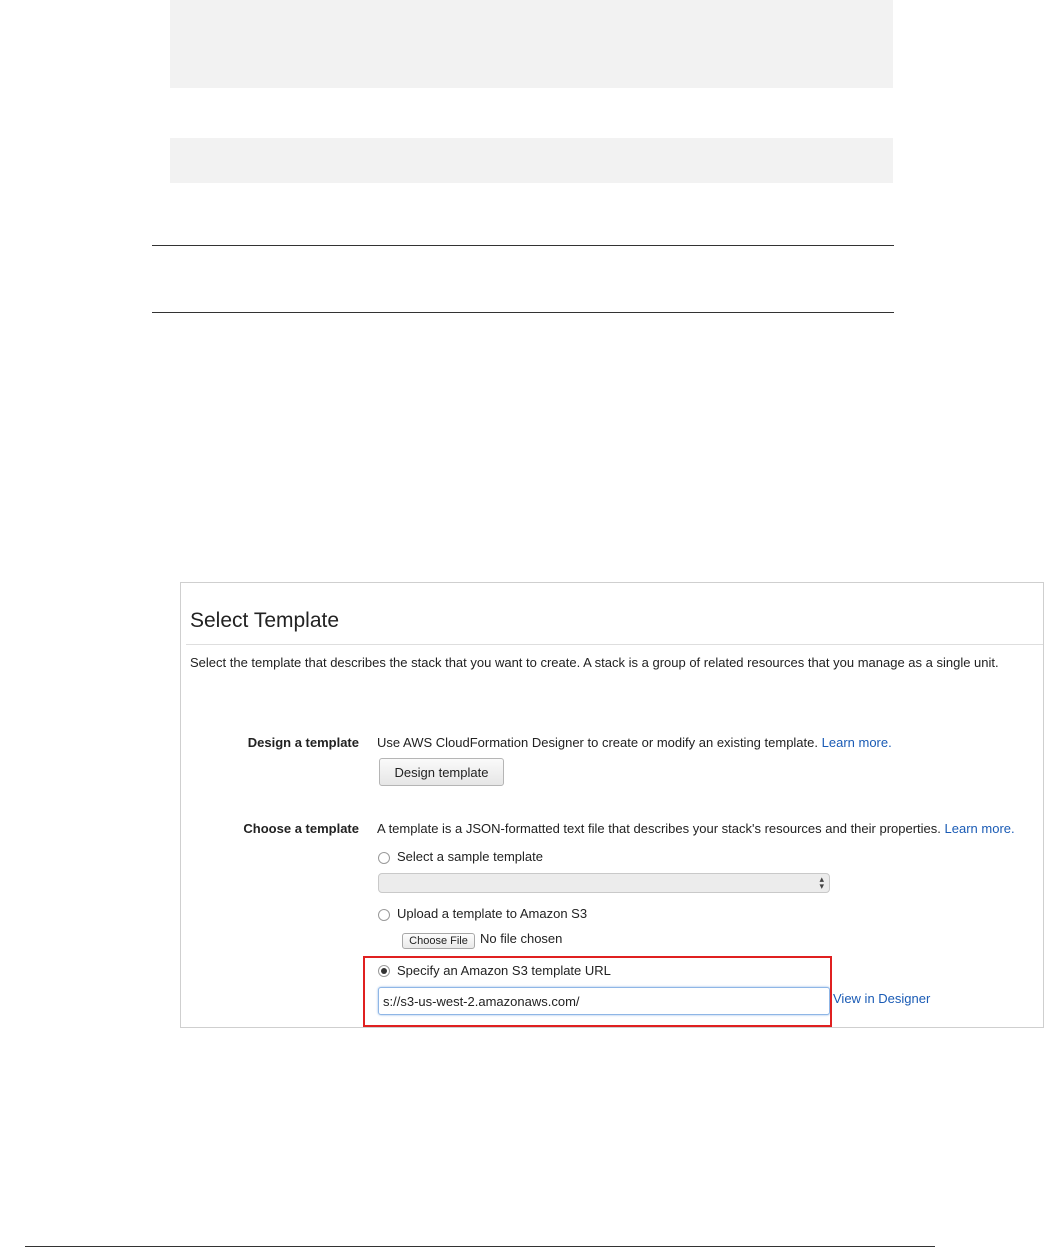  What do you see at coordinates (441, 772) in the screenshot?
I see `design-template-button: Design template` at bounding box center [441, 772].